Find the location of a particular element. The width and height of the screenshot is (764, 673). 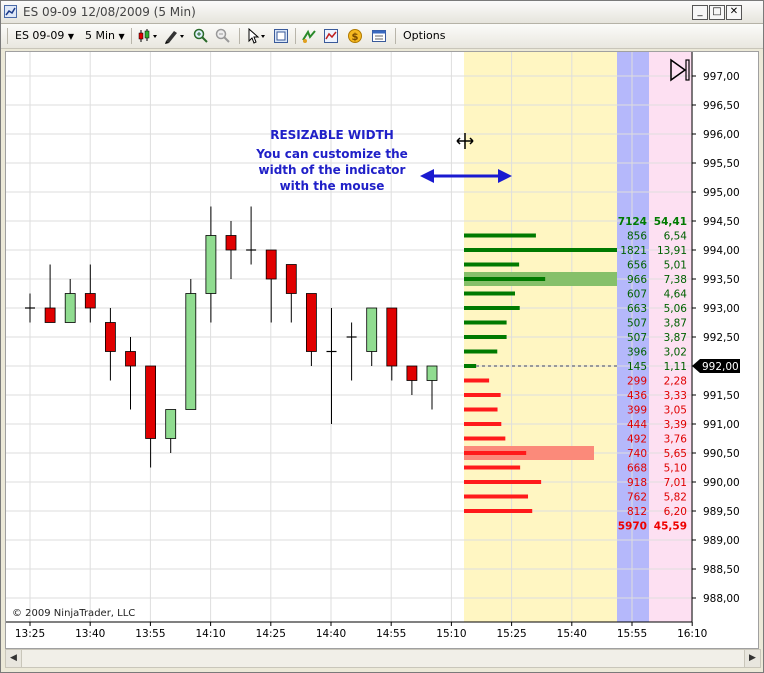

y-tick-label: 991,00 is located at coordinates (721, 425).